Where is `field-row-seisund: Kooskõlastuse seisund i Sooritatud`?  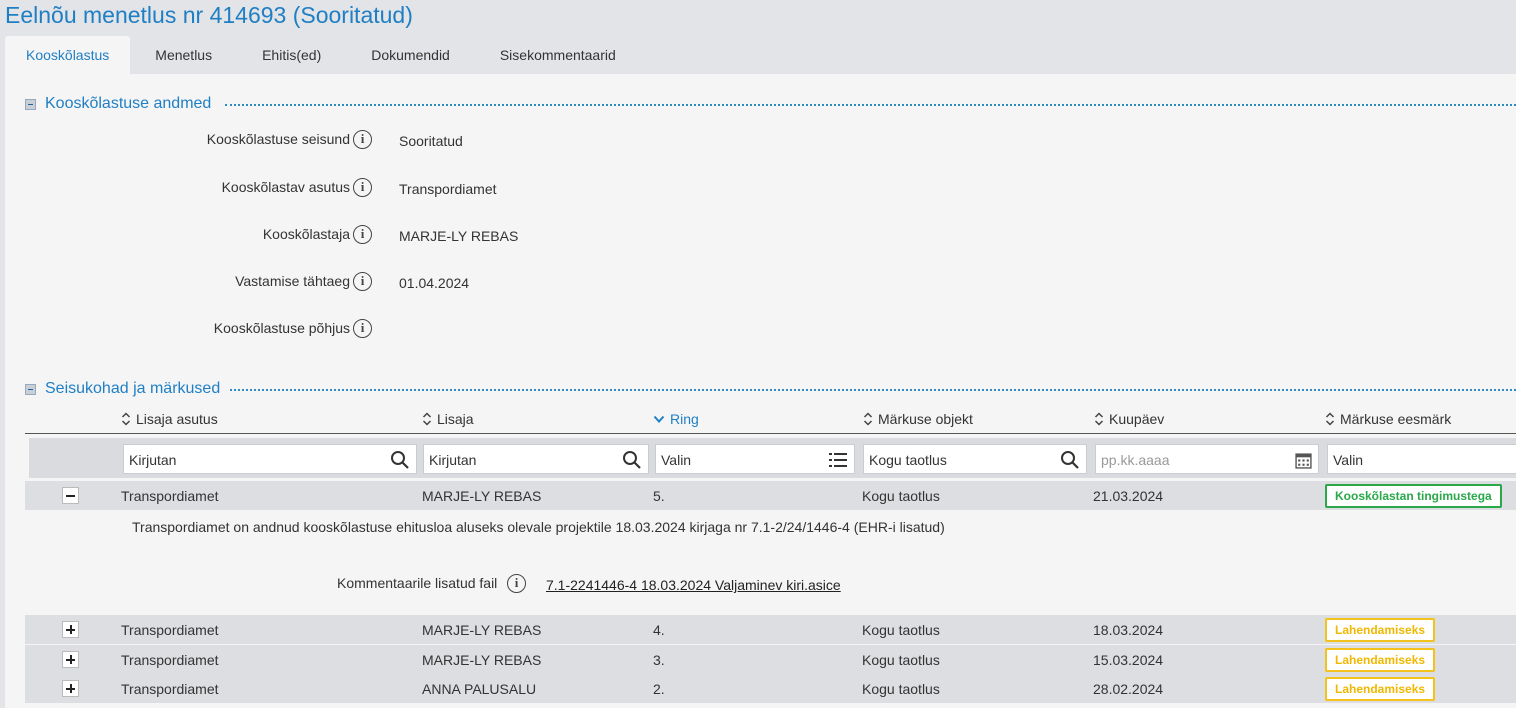 field-row-seisund: Kooskõlastuse seisund i Sooritatud is located at coordinates (405, 140).